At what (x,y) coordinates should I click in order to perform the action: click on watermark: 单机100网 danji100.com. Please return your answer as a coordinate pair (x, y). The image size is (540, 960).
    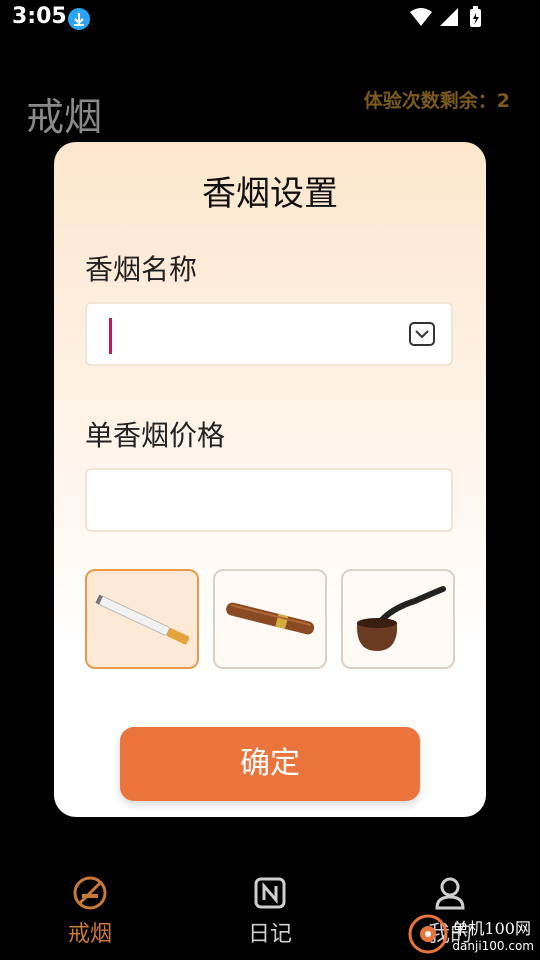
    Looking at the image, I should click on (471, 936).